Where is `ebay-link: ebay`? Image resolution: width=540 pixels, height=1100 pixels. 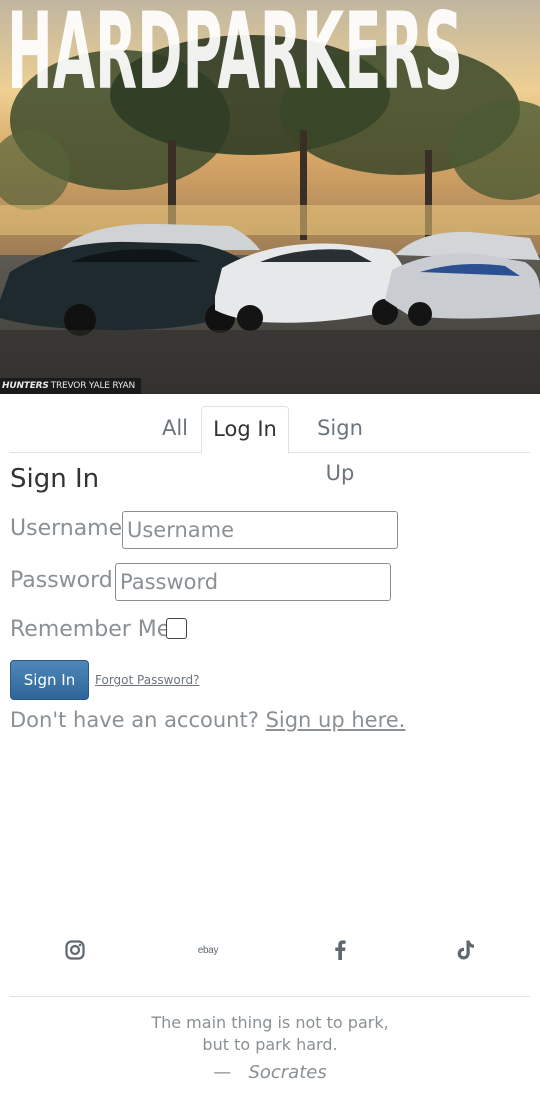 ebay-link: ebay is located at coordinates (208, 950).